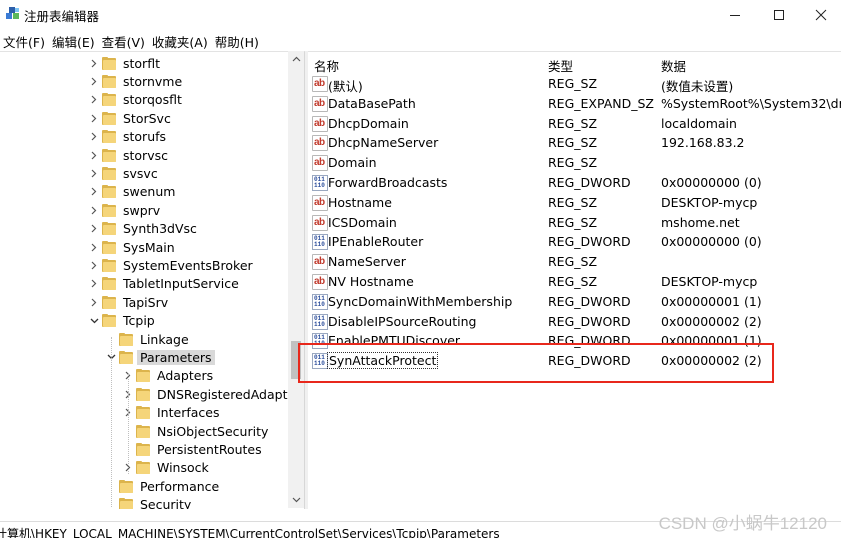  I want to click on minimize-button, so click(735, 15).